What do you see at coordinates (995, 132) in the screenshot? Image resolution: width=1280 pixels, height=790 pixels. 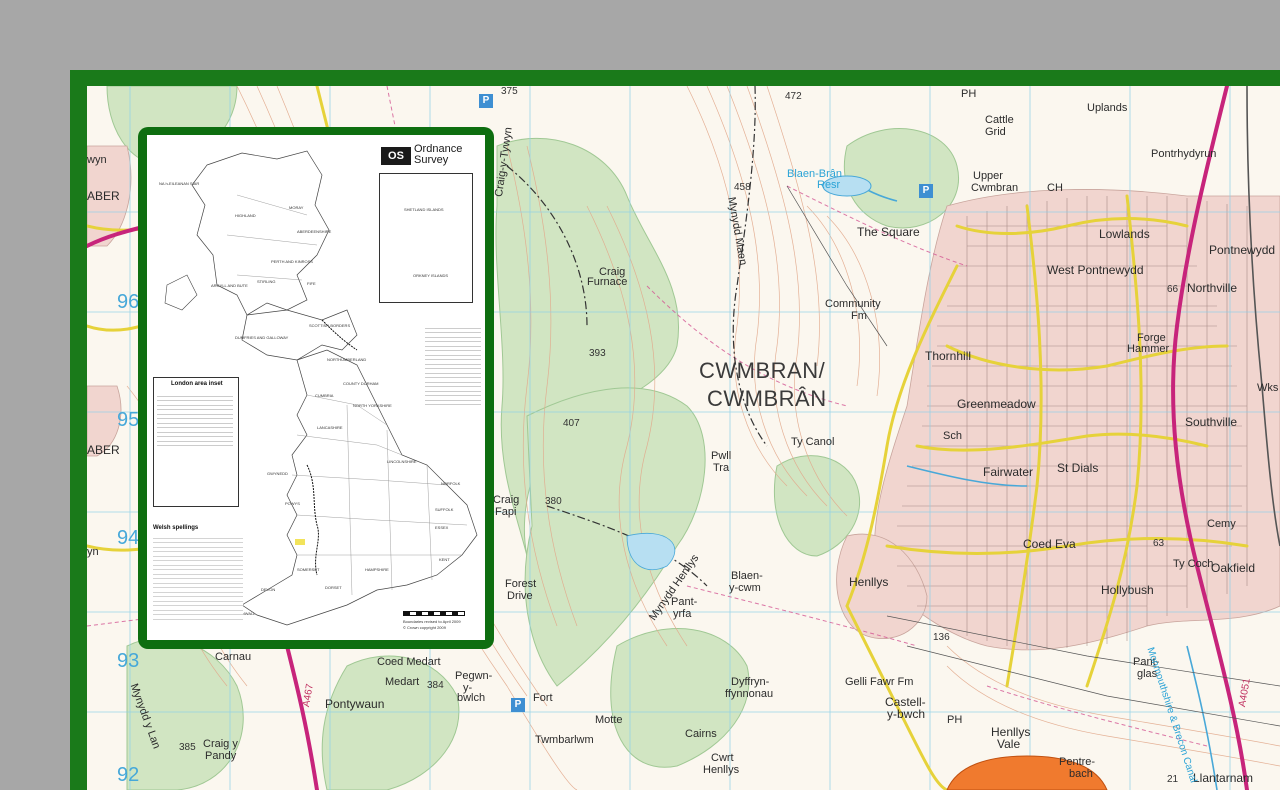 I see `place-label: Grid` at bounding box center [995, 132].